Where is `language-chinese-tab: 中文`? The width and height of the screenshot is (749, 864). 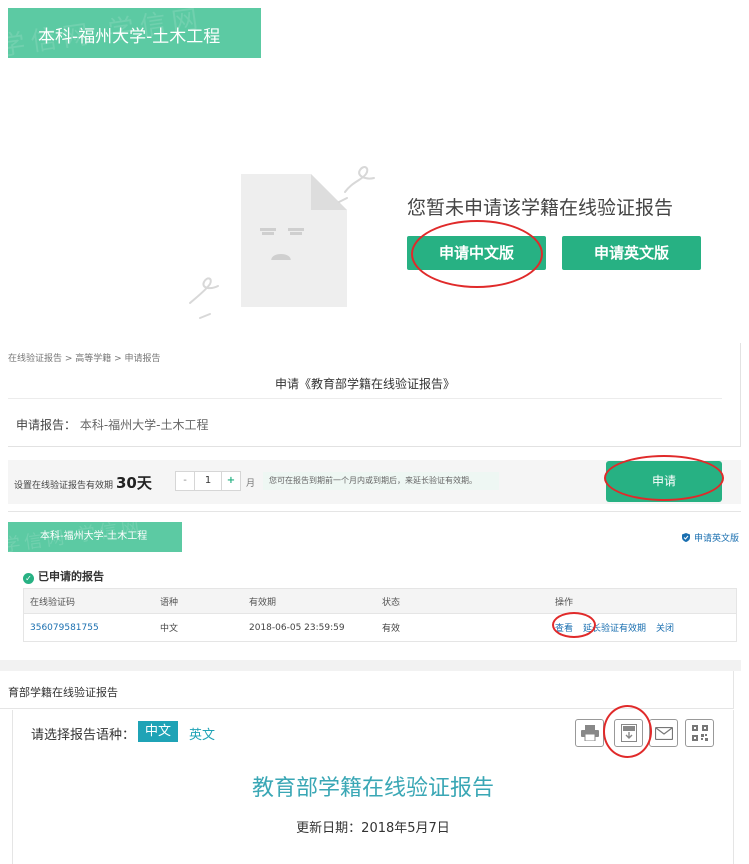
language-chinese-tab: 中文 is located at coordinates (158, 731).